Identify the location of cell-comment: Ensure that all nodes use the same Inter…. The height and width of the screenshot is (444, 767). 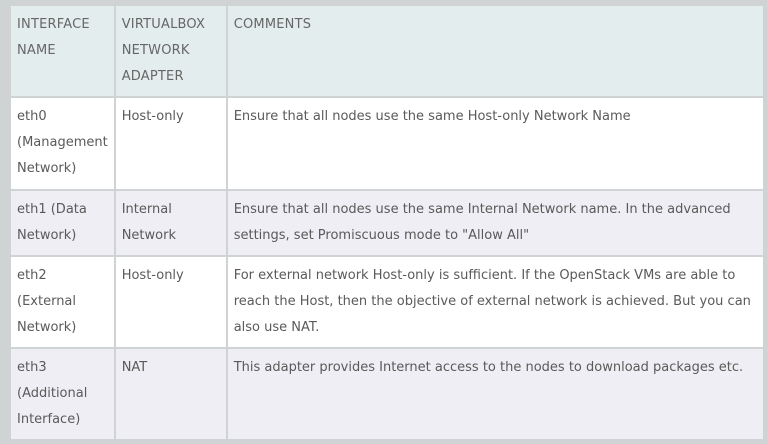
(495, 223).